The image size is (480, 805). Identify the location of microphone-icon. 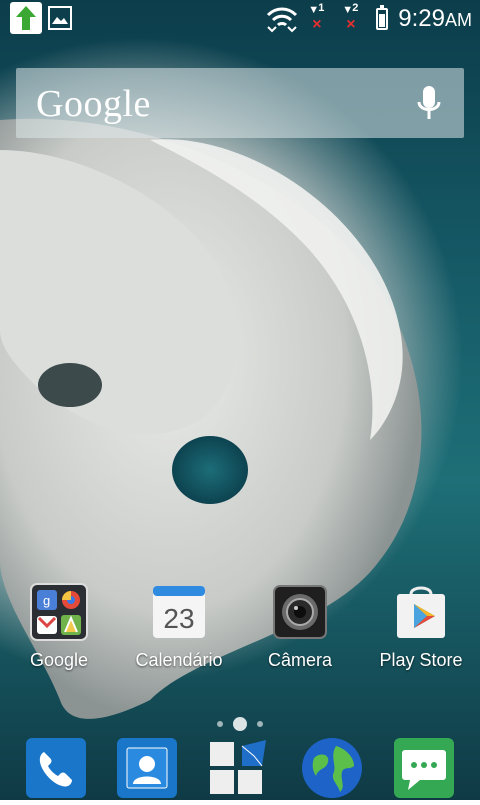
(429, 104).